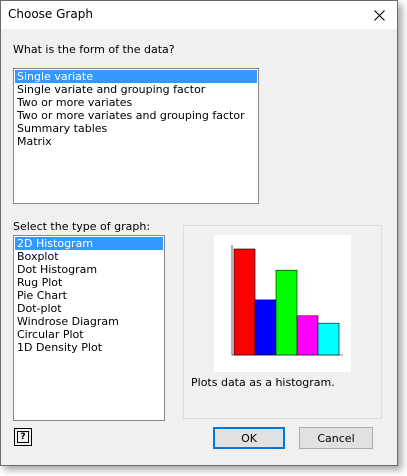 This screenshot has width=407, height=476. I want to click on close-button, so click(379, 15).